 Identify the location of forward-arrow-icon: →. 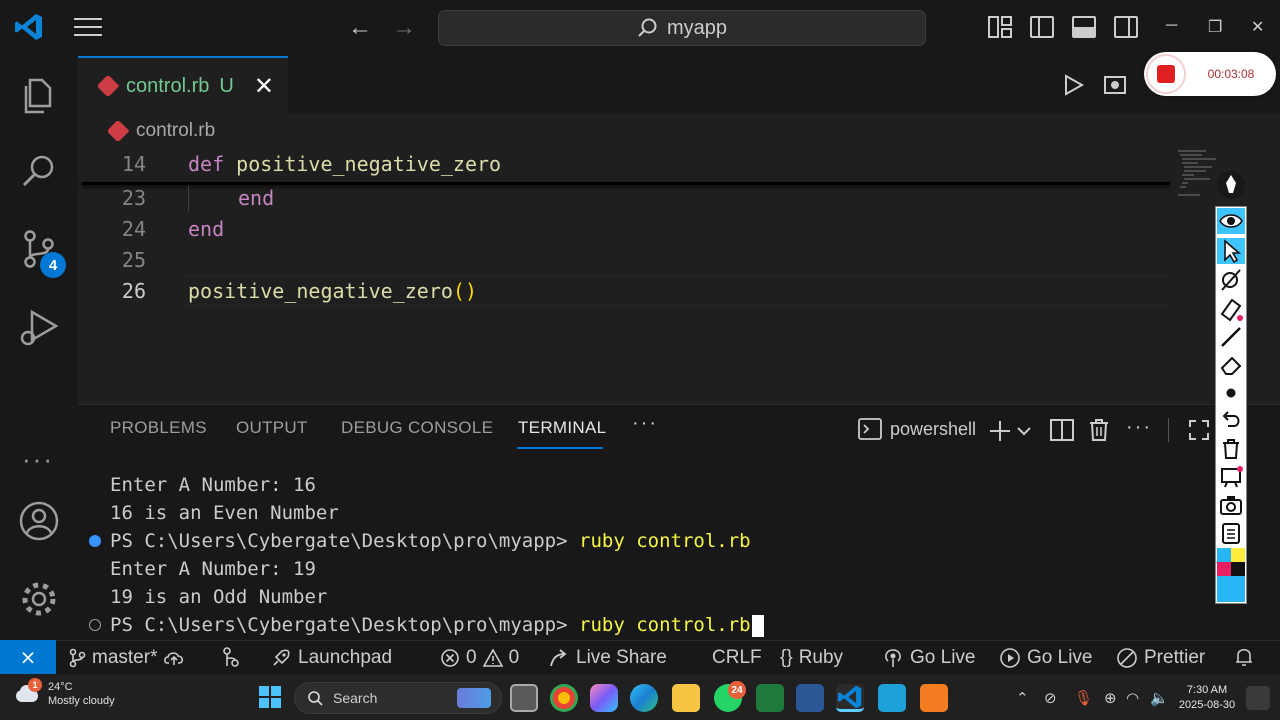
(404, 28).